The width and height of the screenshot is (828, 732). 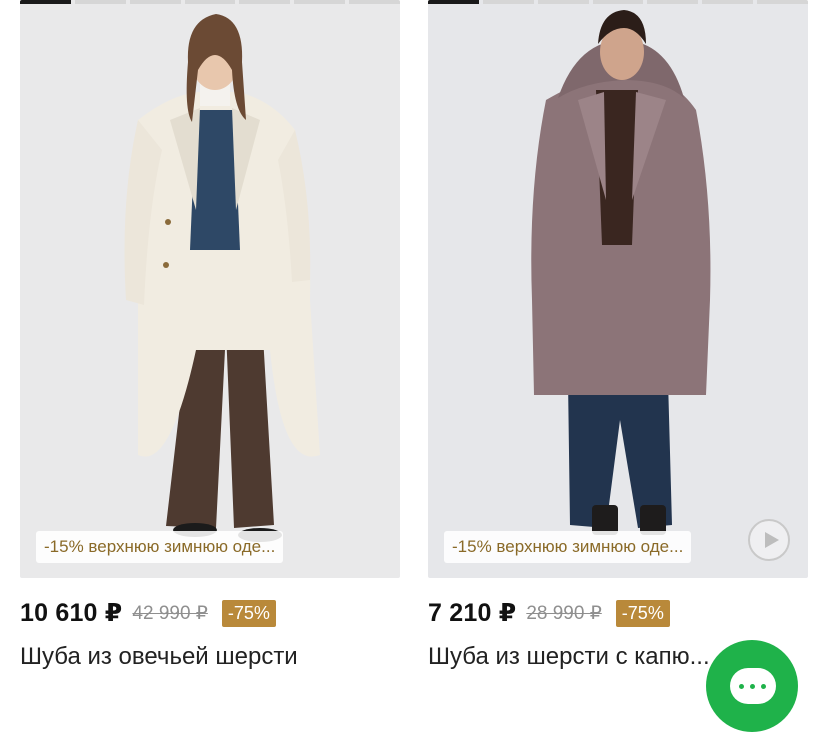 I want to click on price-row: 7 210 ₽ 28 990 ₽ -75%, so click(x=549, y=613).